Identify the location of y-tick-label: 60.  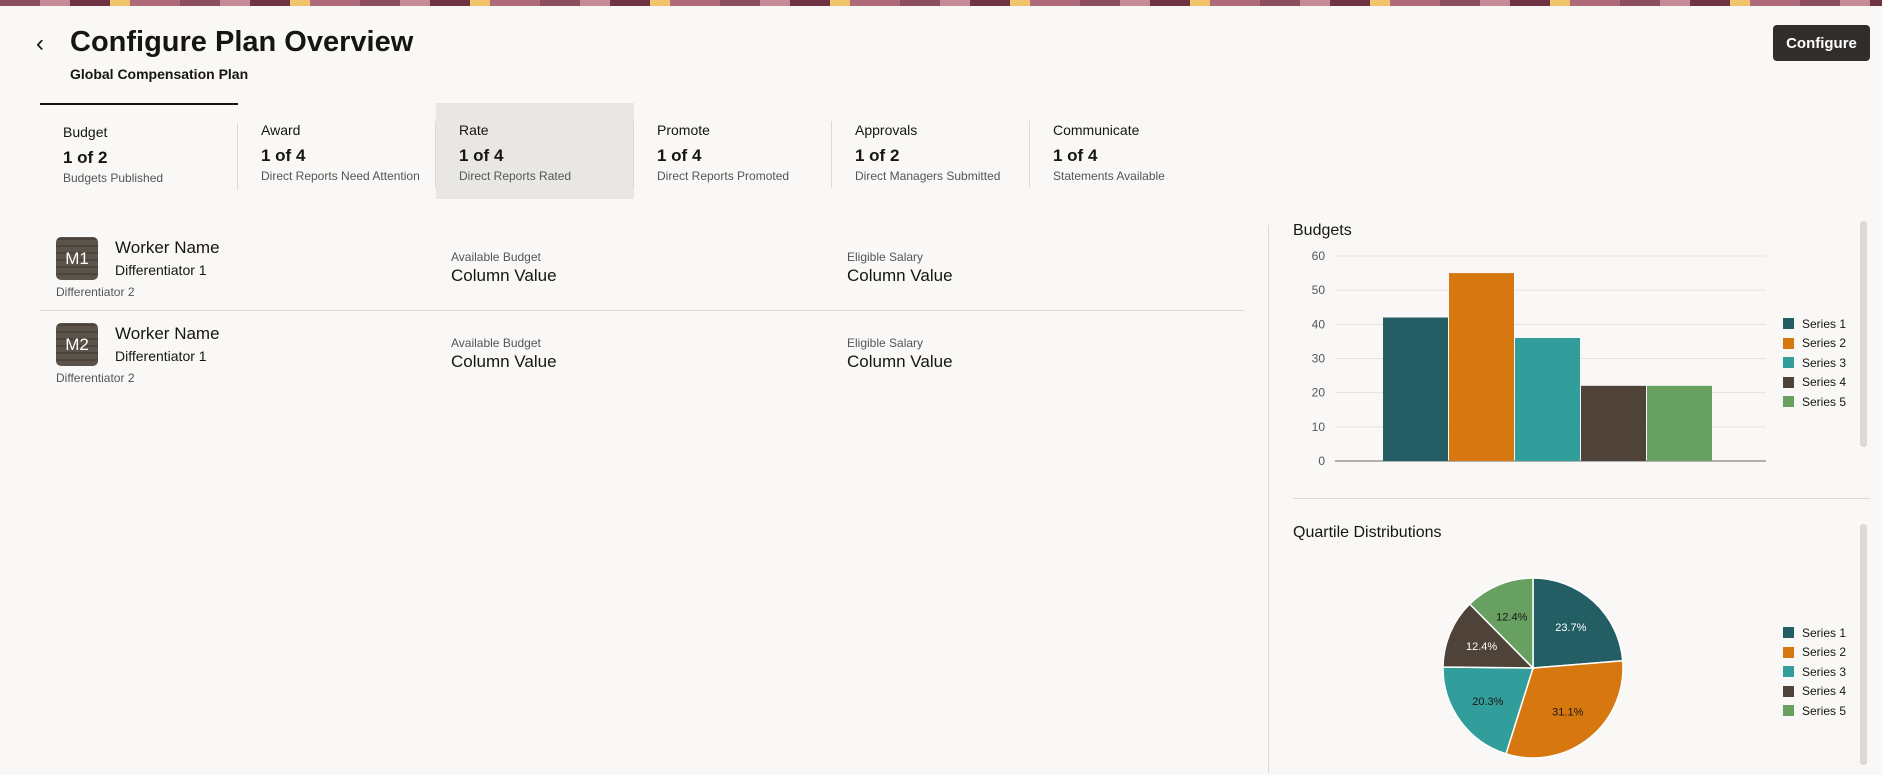
(1319, 256).